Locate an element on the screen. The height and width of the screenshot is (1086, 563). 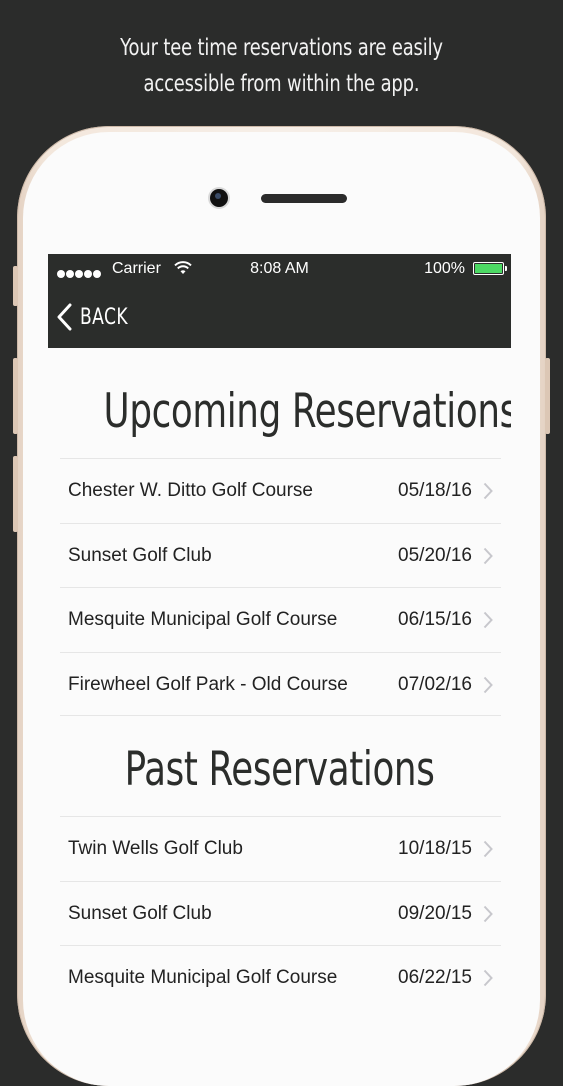
reservation-row: Firewheel Golf Park - Old Course 07/02/16 is located at coordinates (280, 683).